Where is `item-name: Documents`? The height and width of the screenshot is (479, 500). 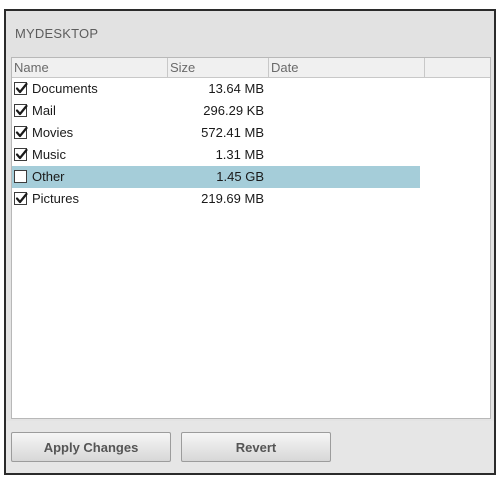 item-name: Documents is located at coordinates (65, 88).